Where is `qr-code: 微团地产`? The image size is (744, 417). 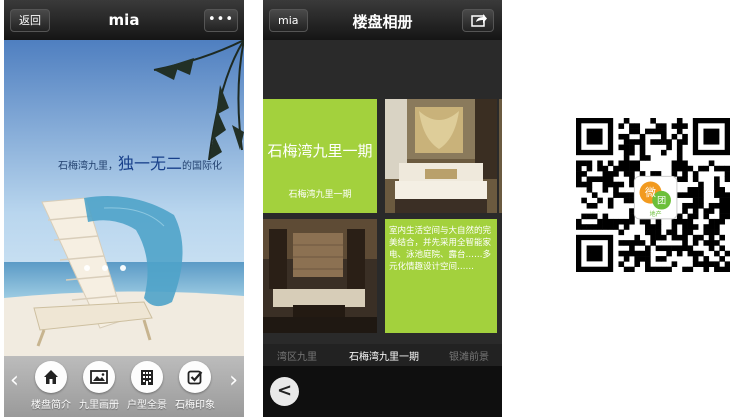
qr-code: 微团地产 is located at coordinates (653, 195).